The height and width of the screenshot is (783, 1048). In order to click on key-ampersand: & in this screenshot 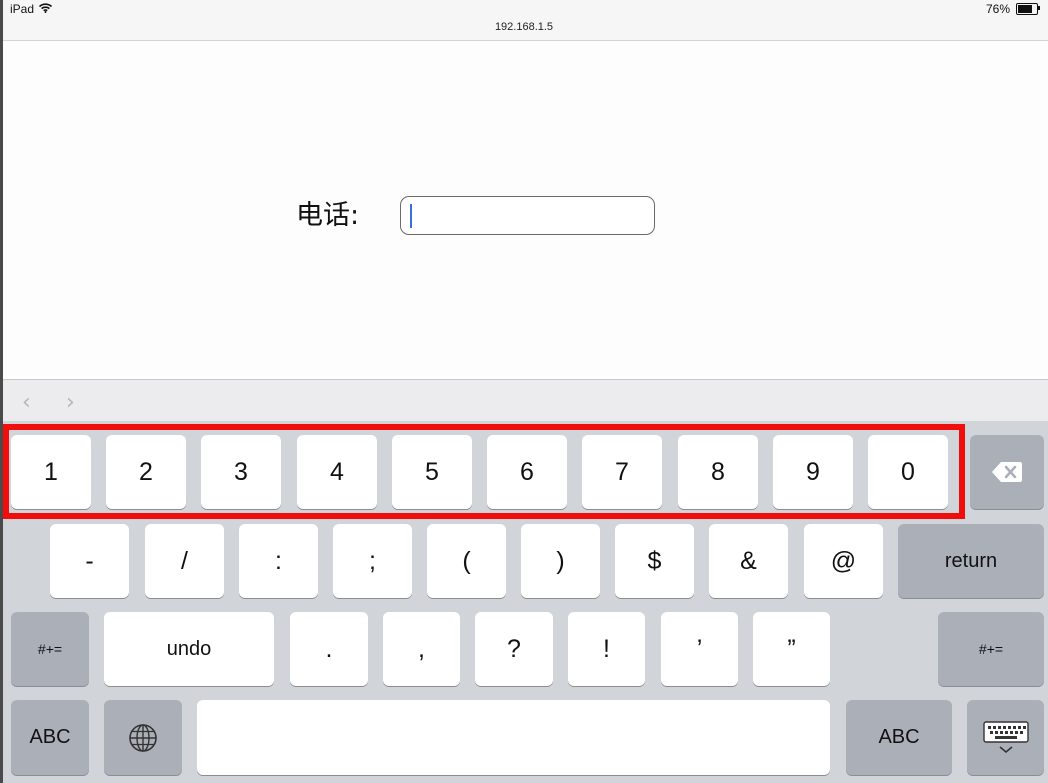, I will do `click(748, 561)`.